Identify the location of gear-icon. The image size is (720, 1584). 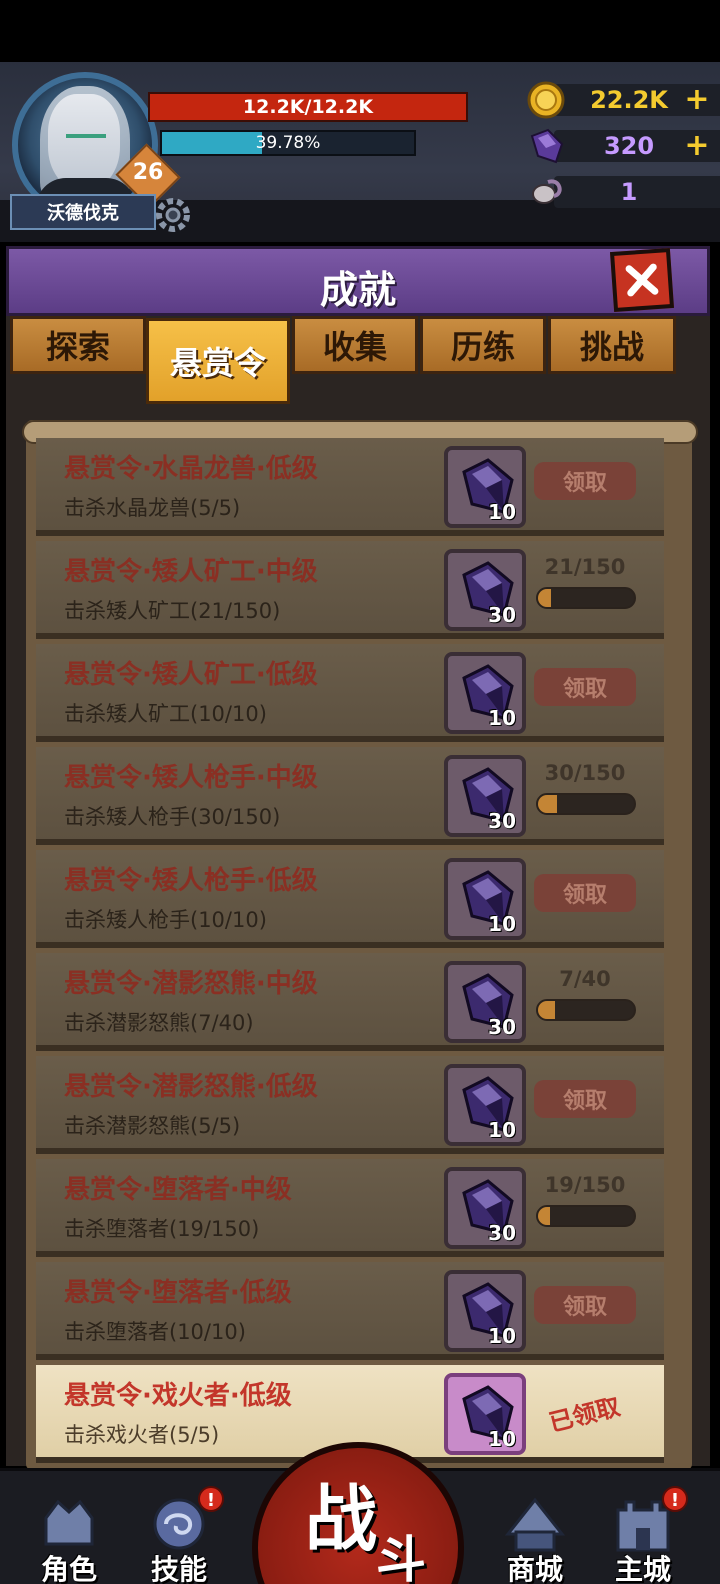
(173, 215).